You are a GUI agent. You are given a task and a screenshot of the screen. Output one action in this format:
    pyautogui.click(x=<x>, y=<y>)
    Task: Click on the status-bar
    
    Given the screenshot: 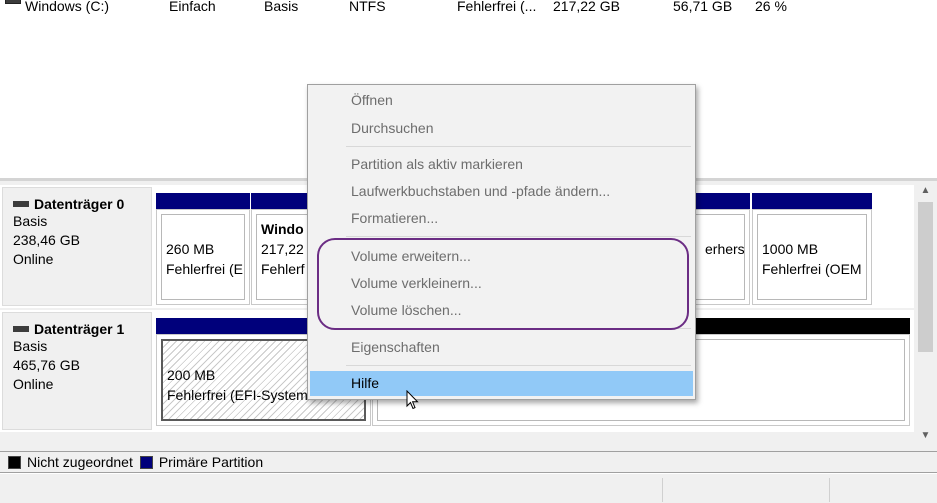 What is the action you would take?
    pyautogui.click(x=468, y=488)
    